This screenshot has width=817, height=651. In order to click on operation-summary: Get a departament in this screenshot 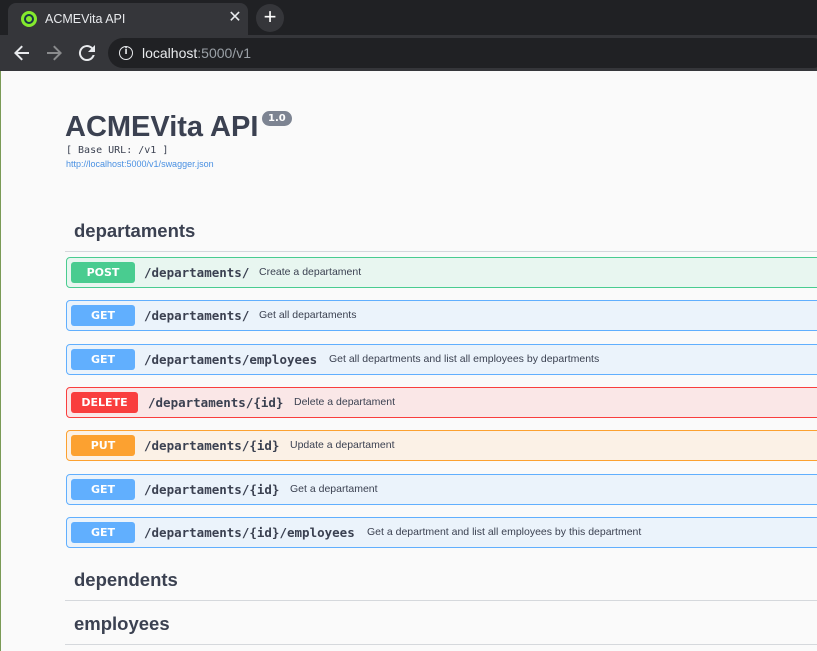, I will do `click(334, 489)`.